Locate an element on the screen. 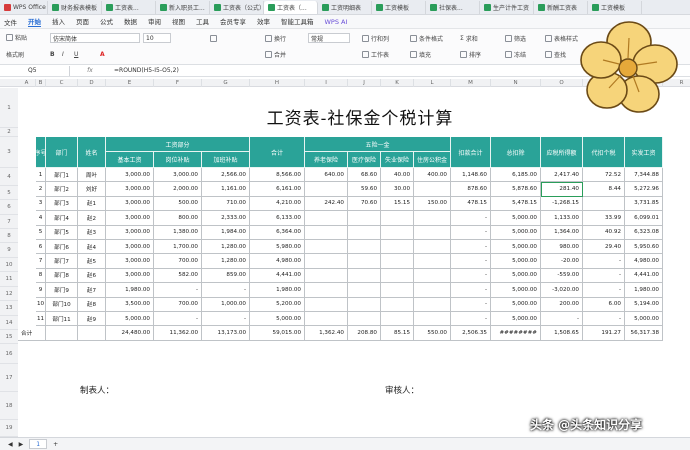 The image size is (690, 450). total-row-cell is located at coordinates (92, 333).